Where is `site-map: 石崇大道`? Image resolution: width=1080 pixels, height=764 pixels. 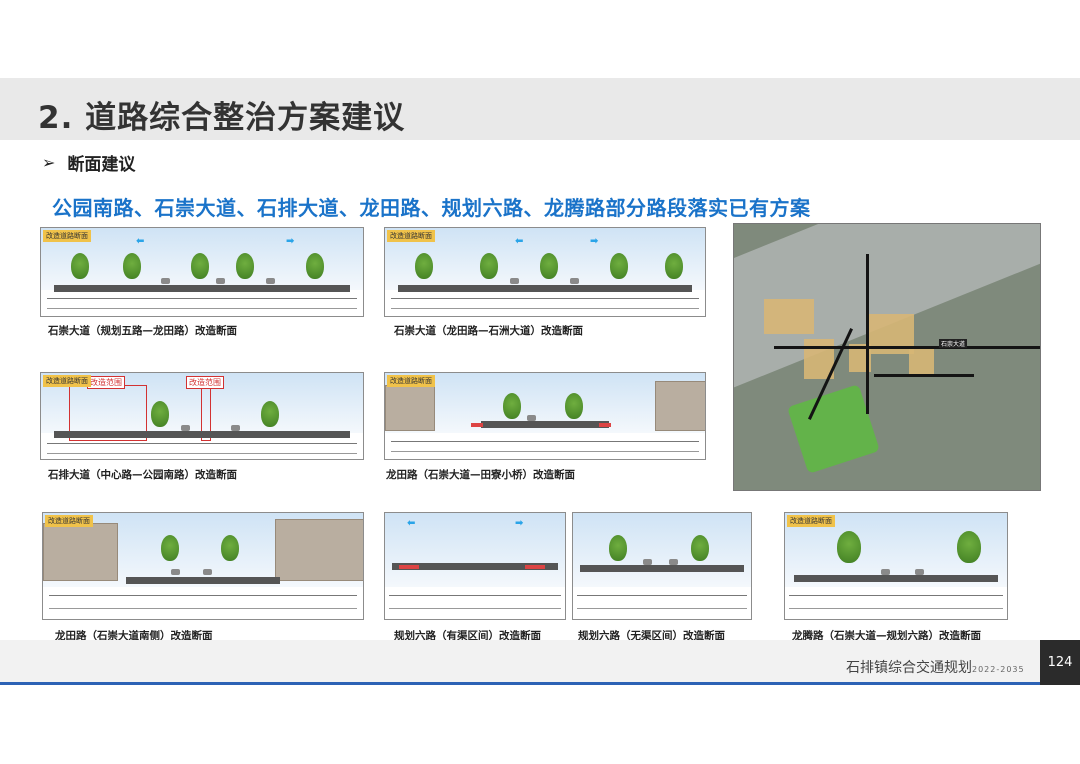 site-map: 石崇大道 is located at coordinates (887, 357).